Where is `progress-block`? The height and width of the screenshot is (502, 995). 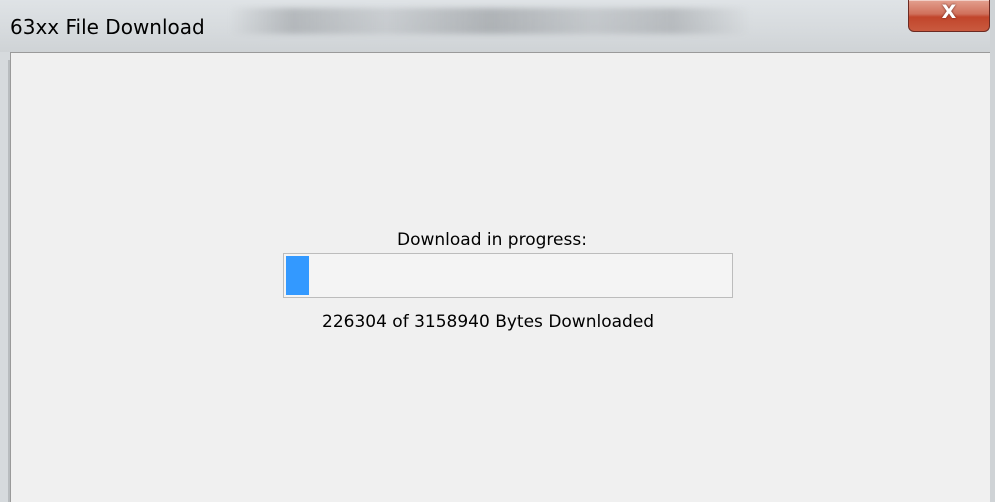
progress-block is located at coordinates (297, 275).